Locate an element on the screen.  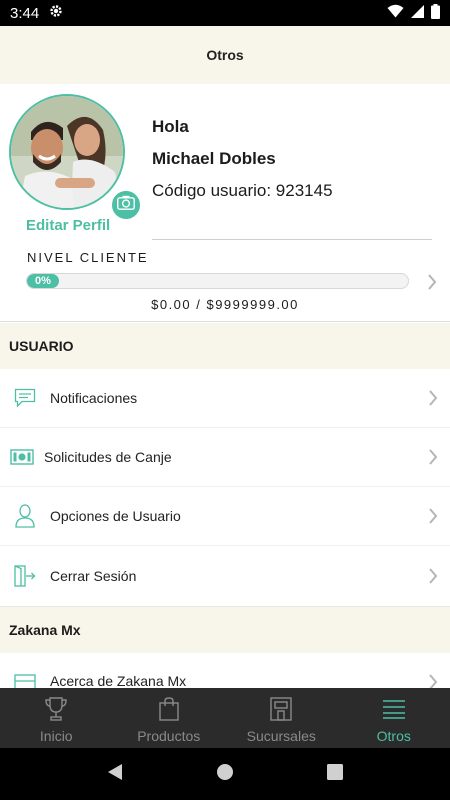
section-title: Zakana Mx is located at coordinates (45, 630).